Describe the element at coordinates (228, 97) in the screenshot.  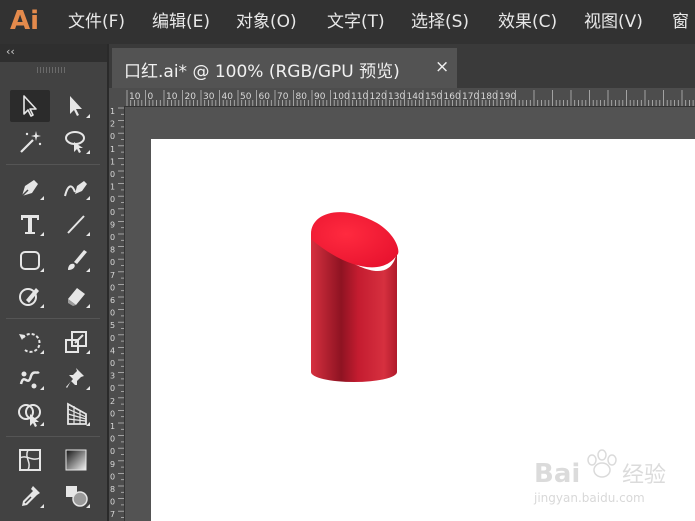
I see `ruler-label: 40` at that location.